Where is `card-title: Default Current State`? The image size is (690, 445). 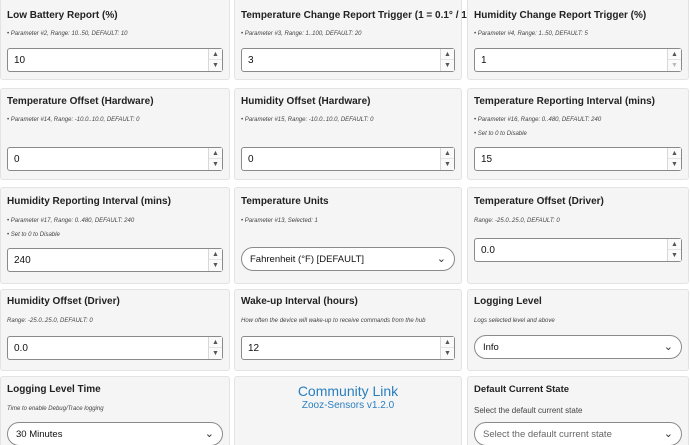
card-title: Default Current State is located at coordinates (522, 389).